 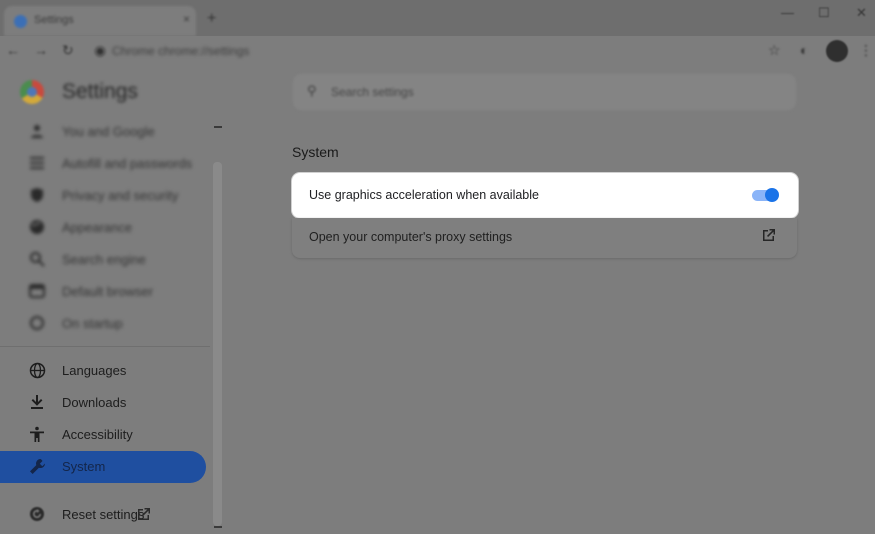 What do you see at coordinates (866, 50) in the screenshot?
I see `menu-icon: ⋮` at bounding box center [866, 50].